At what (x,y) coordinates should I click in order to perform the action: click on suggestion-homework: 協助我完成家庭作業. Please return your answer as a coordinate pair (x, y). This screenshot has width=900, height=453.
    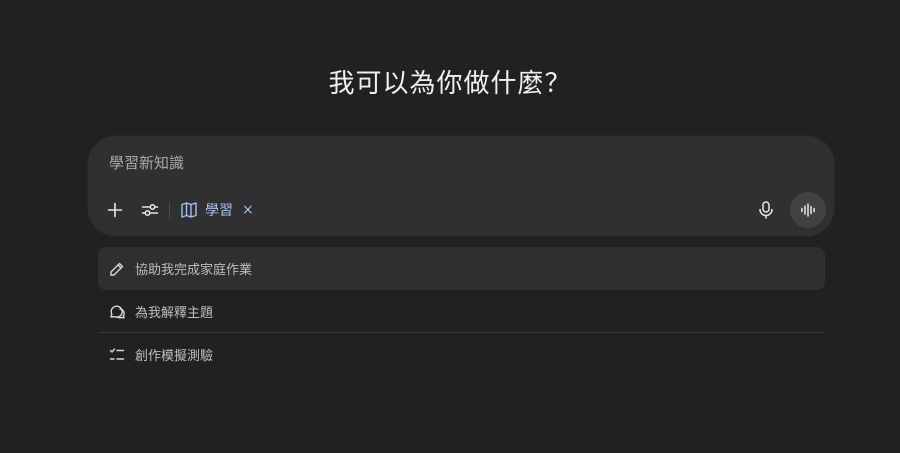
    Looking at the image, I should click on (461, 268).